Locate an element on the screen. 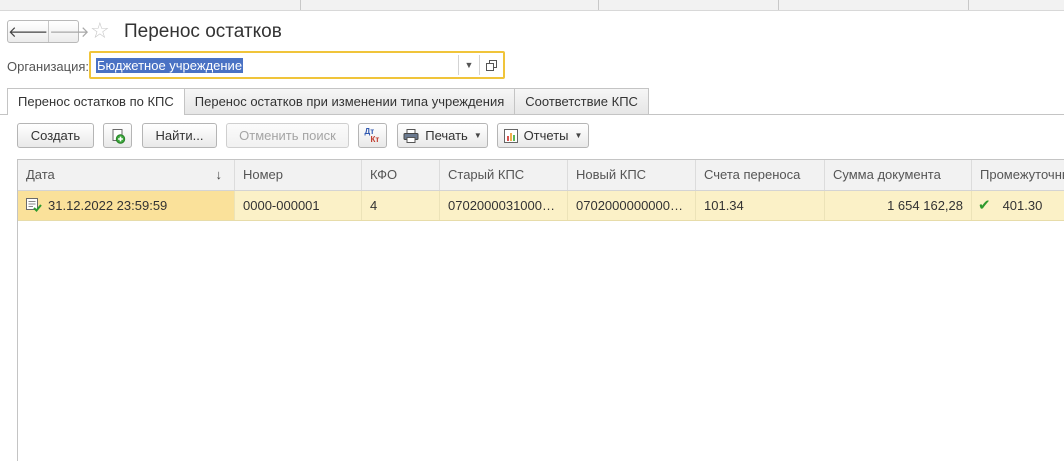  dt-kt-icon: Дт Кт is located at coordinates (373, 135).